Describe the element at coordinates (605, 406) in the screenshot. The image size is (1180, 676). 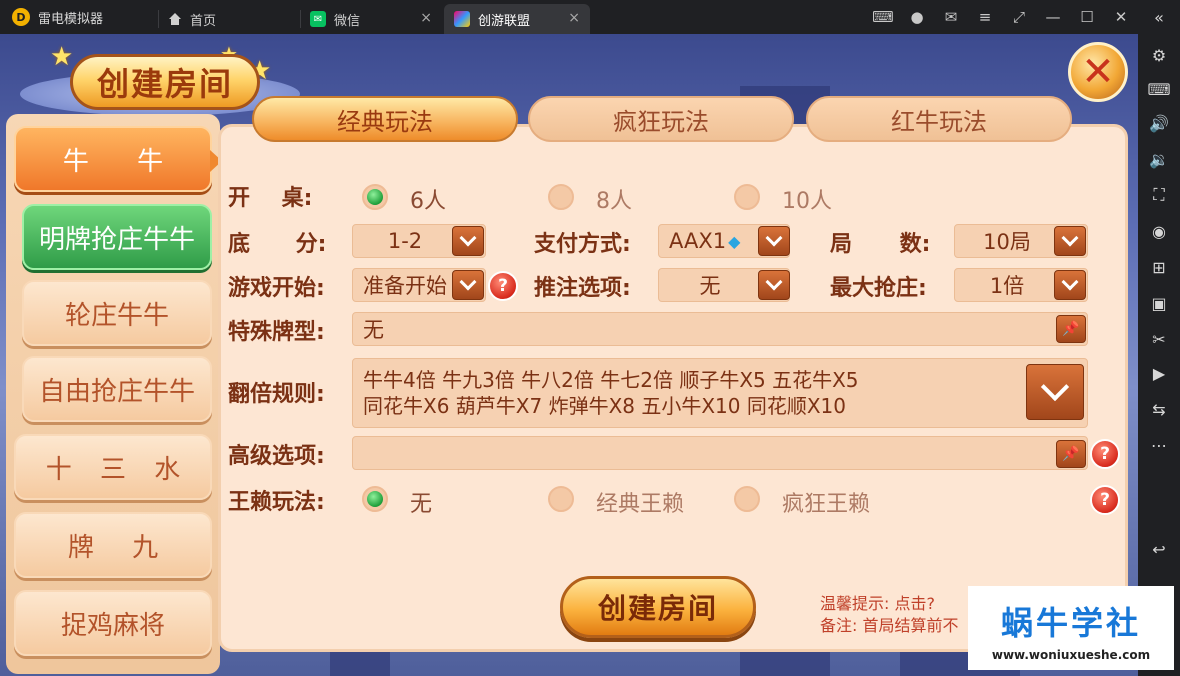
I see `double-rules-line: 同花牛X6 葫芦牛X7 炸弹牛X8 五小牛X10 同花顺X10` at that location.